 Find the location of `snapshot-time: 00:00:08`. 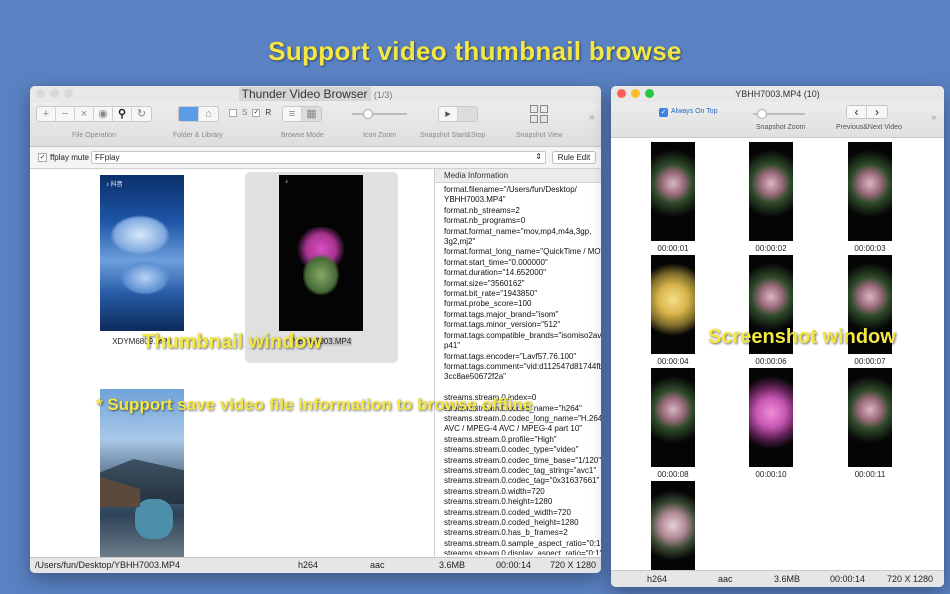

snapshot-time: 00:00:08 is located at coordinates (673, 474).